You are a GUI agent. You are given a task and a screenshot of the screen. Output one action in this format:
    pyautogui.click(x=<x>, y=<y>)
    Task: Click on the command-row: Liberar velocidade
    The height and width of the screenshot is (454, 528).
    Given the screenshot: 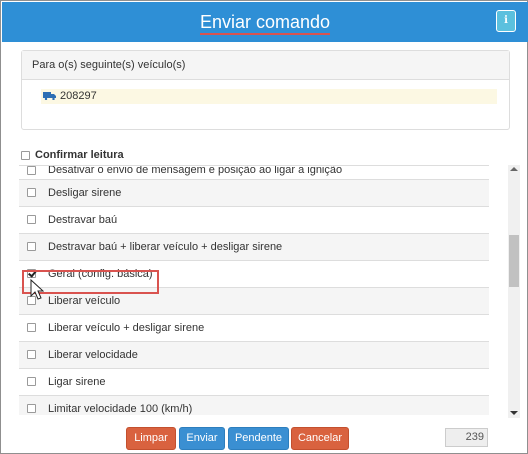 What is the action you would take?
    pyautogui.click(x=254, y=355)
    